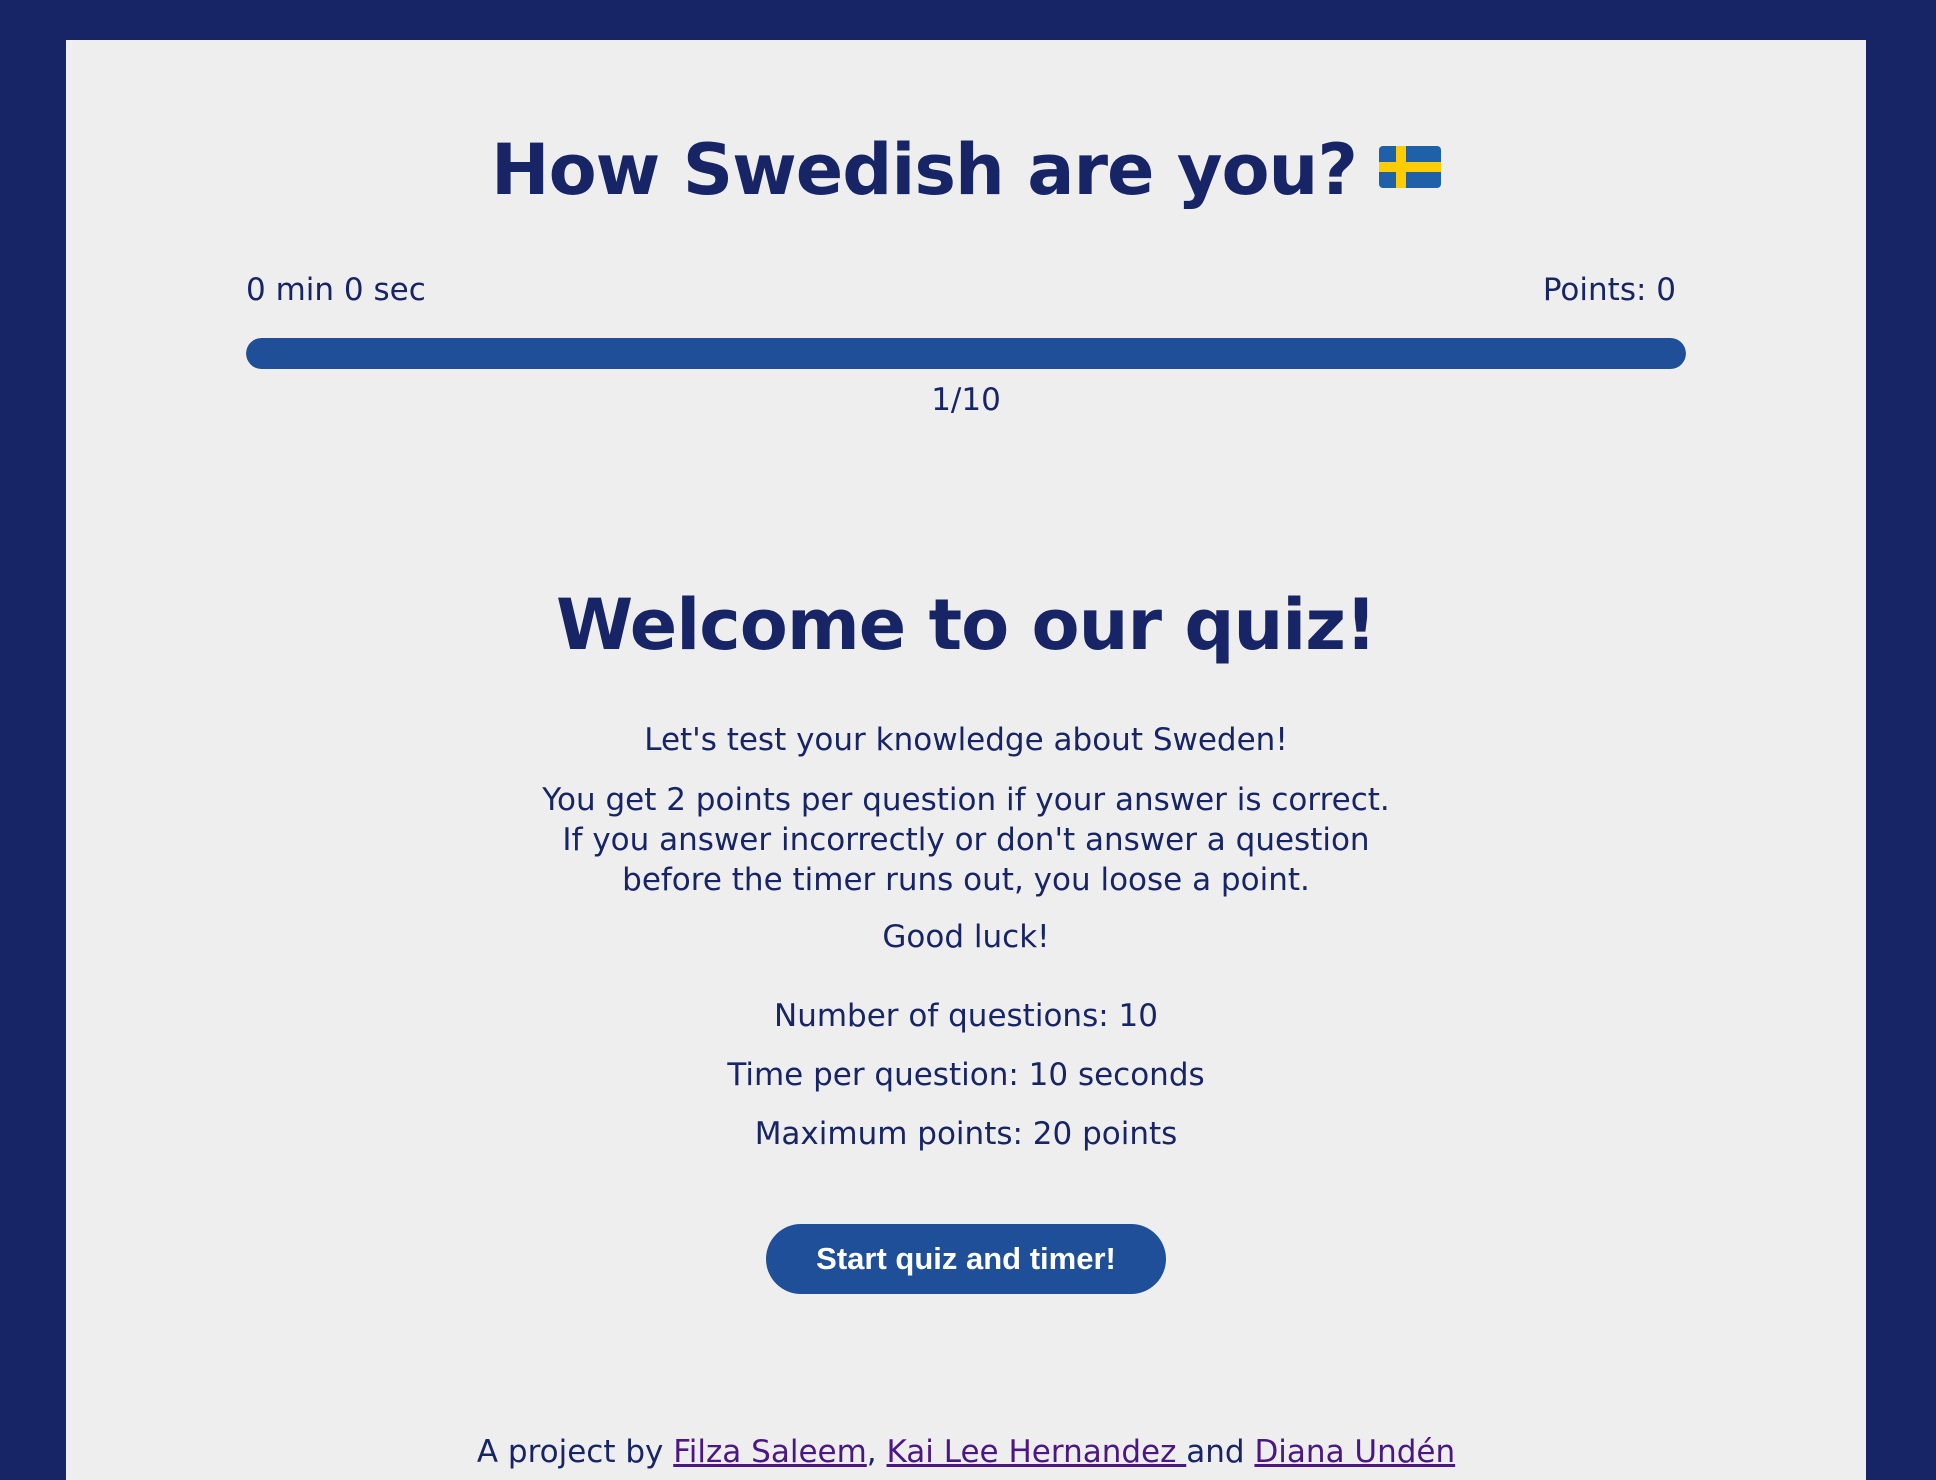 Image resolution: width=1936 pixels, height=1480 pixels. I want to click on timer-display: 0 min 0 sec, so click(336, 290).